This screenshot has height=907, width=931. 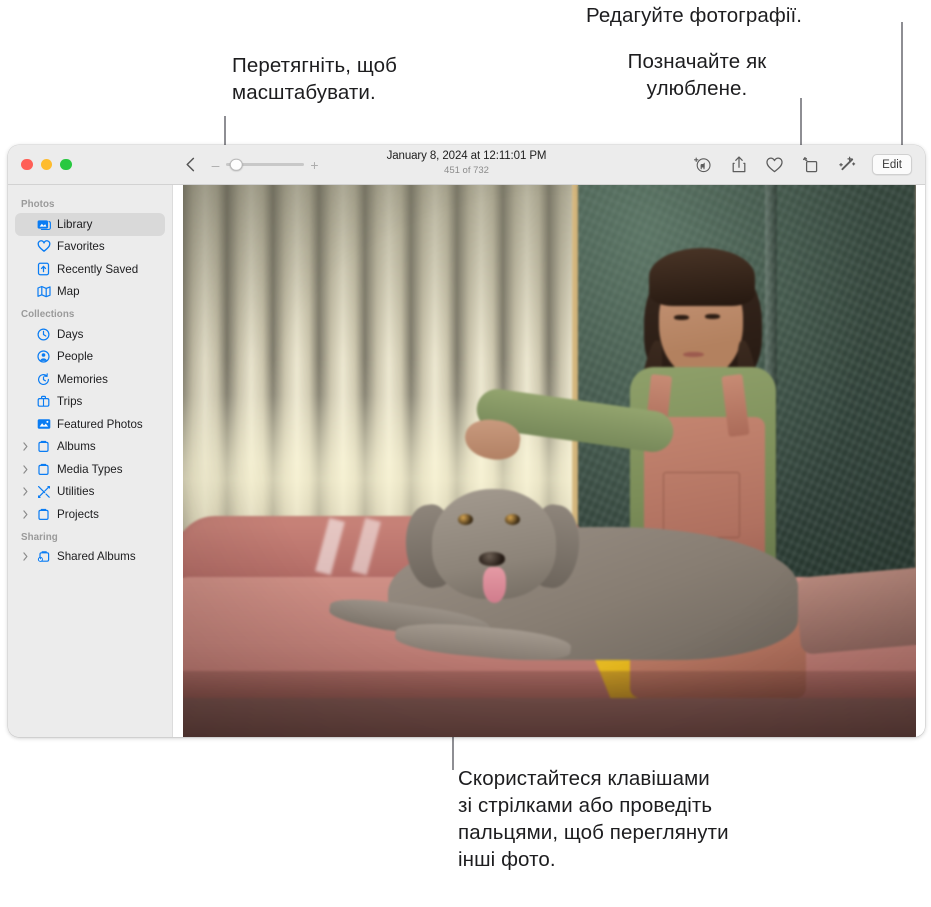 I want to click on zoom-slider-track, so click(x=265, y=164).